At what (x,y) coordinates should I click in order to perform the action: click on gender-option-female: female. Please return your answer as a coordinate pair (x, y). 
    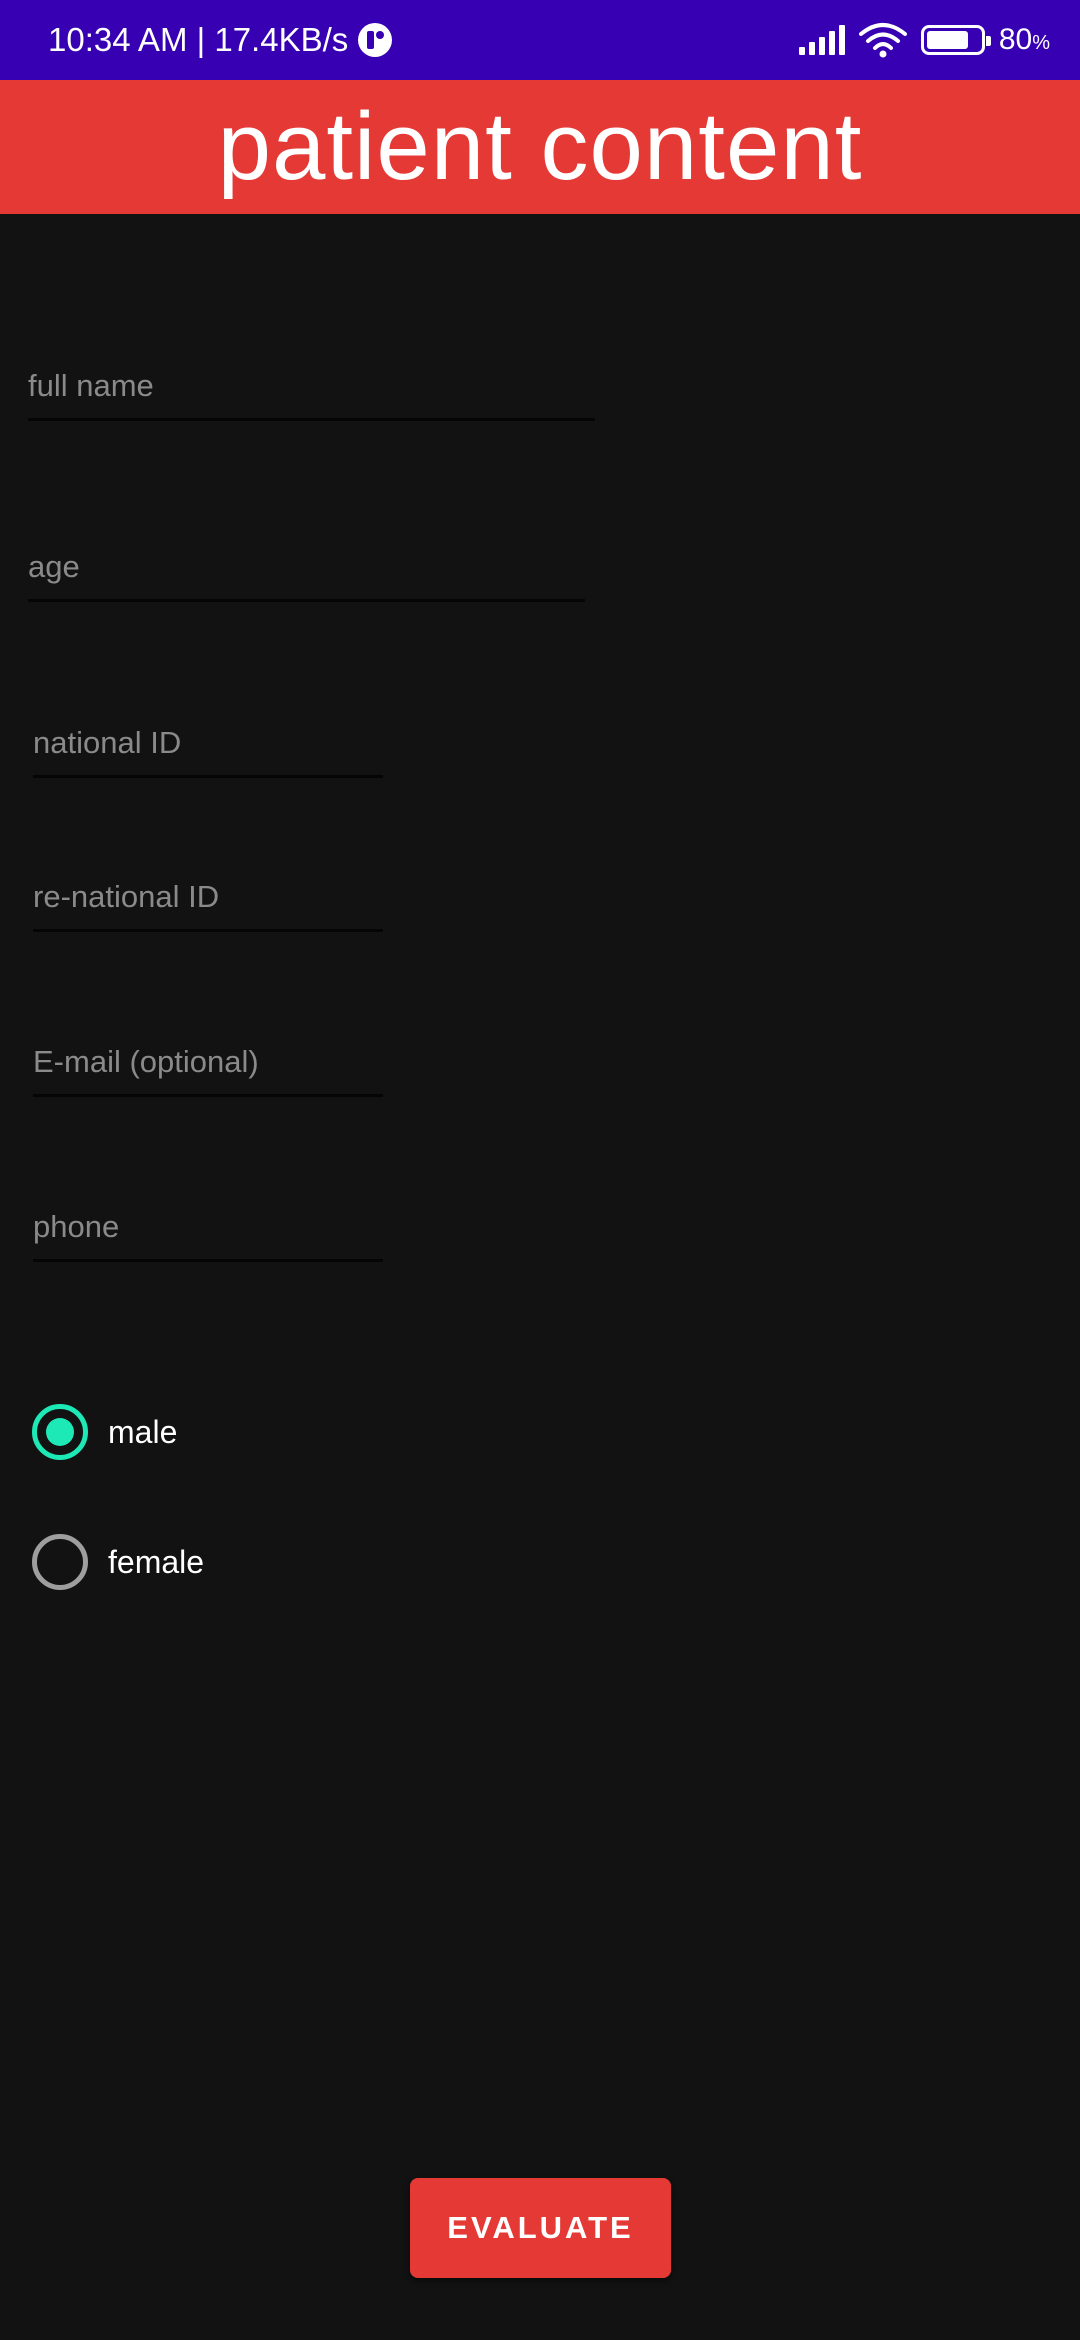
    Looking at the image, I should click on (118, 1562).